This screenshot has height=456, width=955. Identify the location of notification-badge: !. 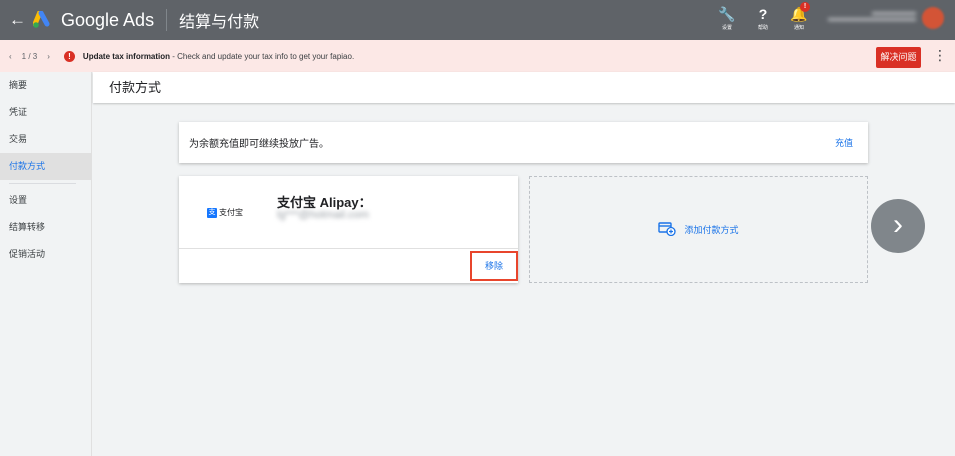
(805, 7).